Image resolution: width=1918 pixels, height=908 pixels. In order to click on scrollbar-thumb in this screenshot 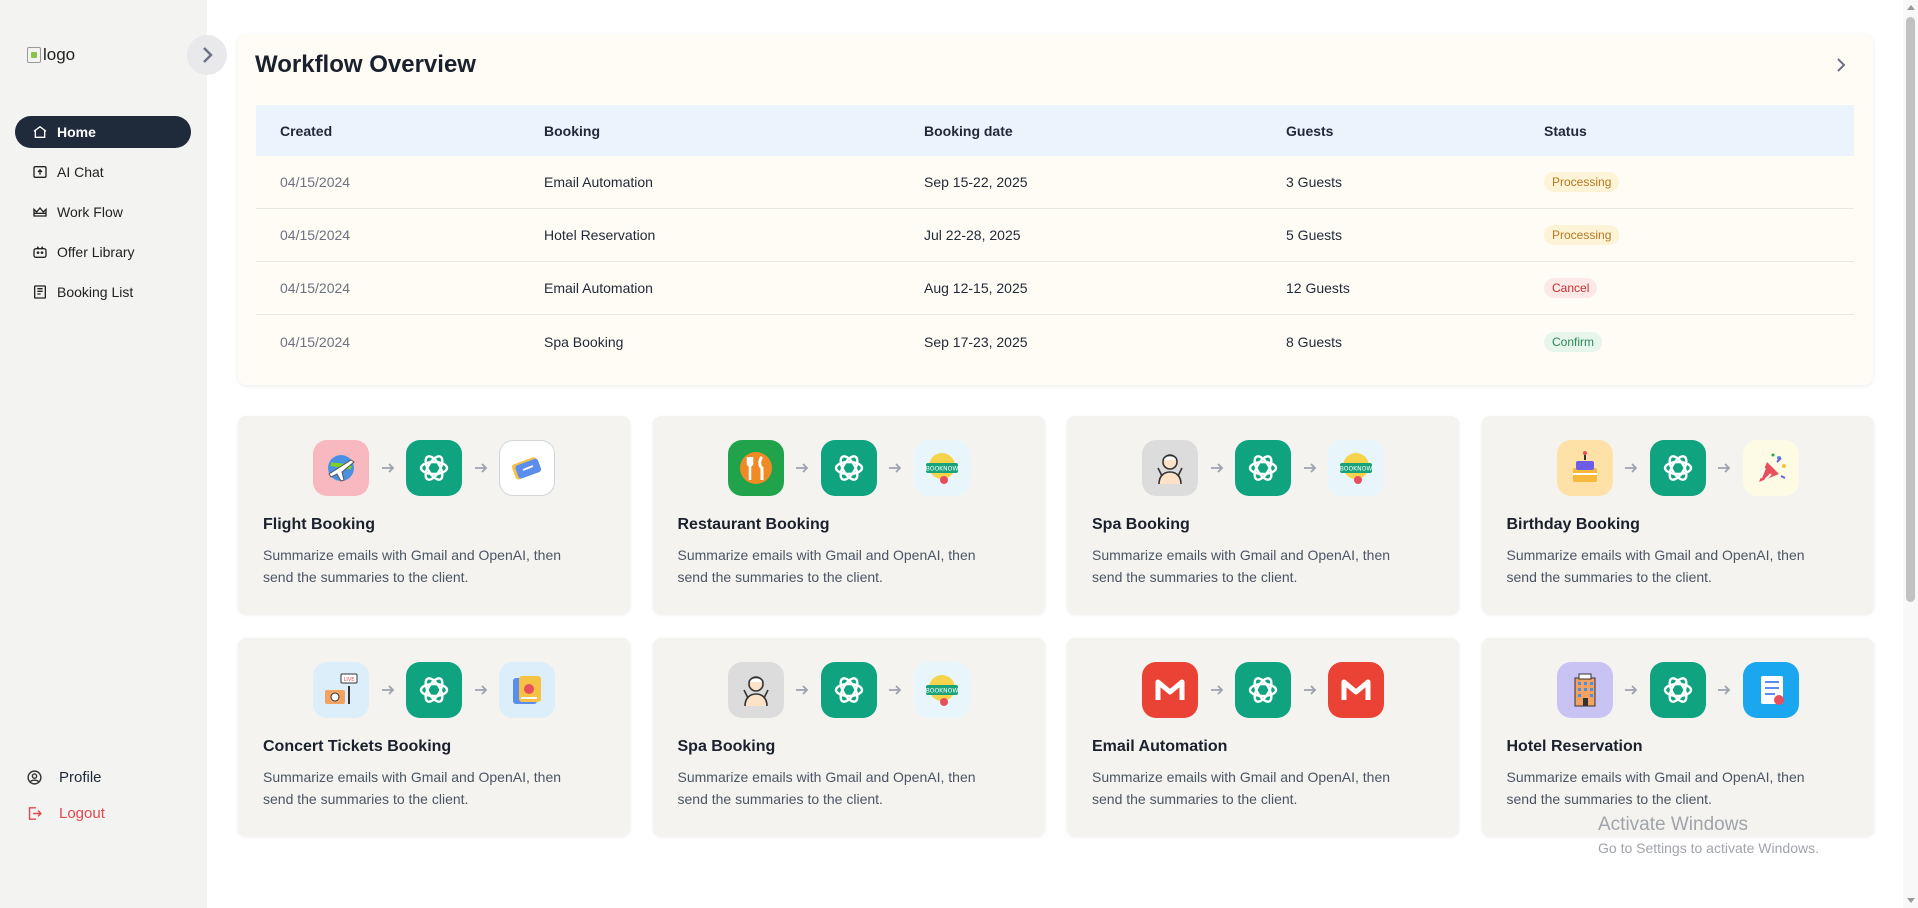, I will do `click(1910, 309)`.